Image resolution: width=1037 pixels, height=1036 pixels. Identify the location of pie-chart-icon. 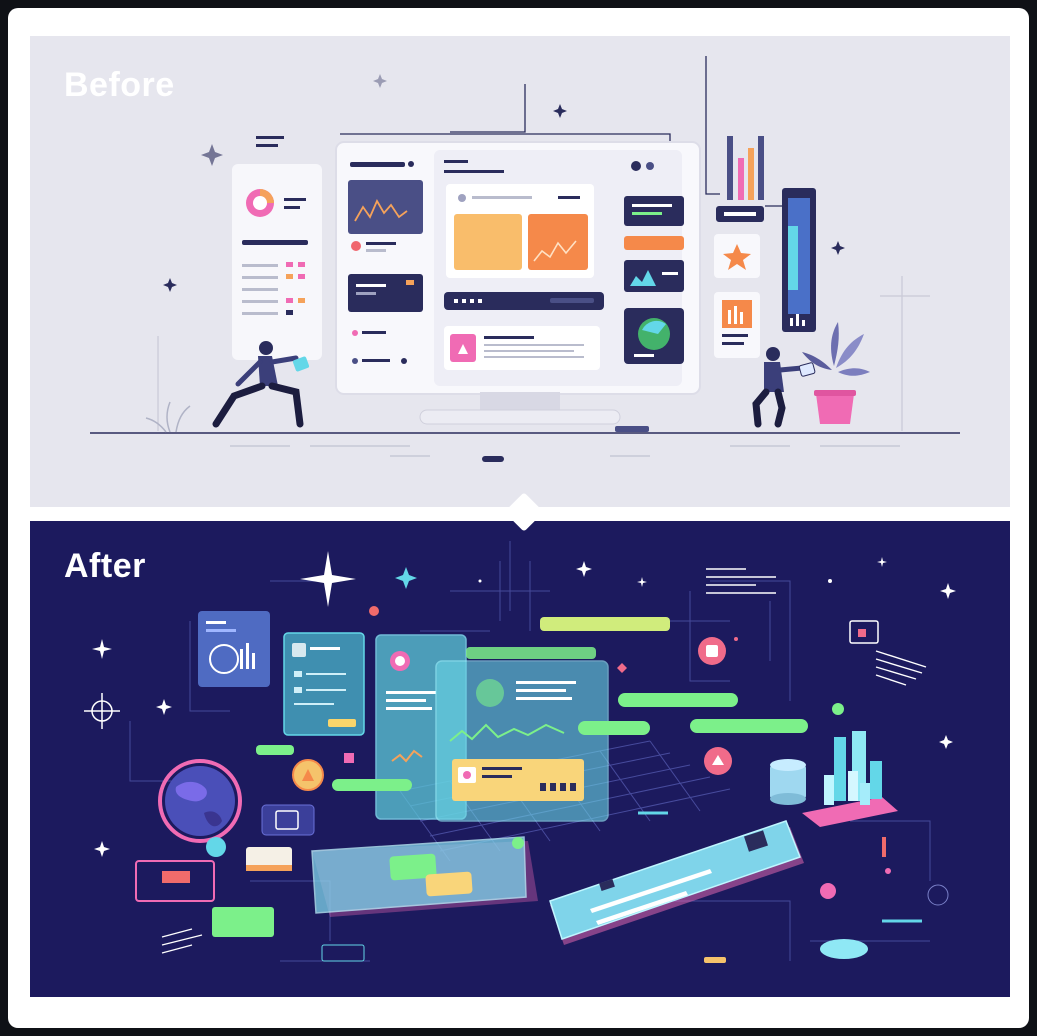
(260, 203).